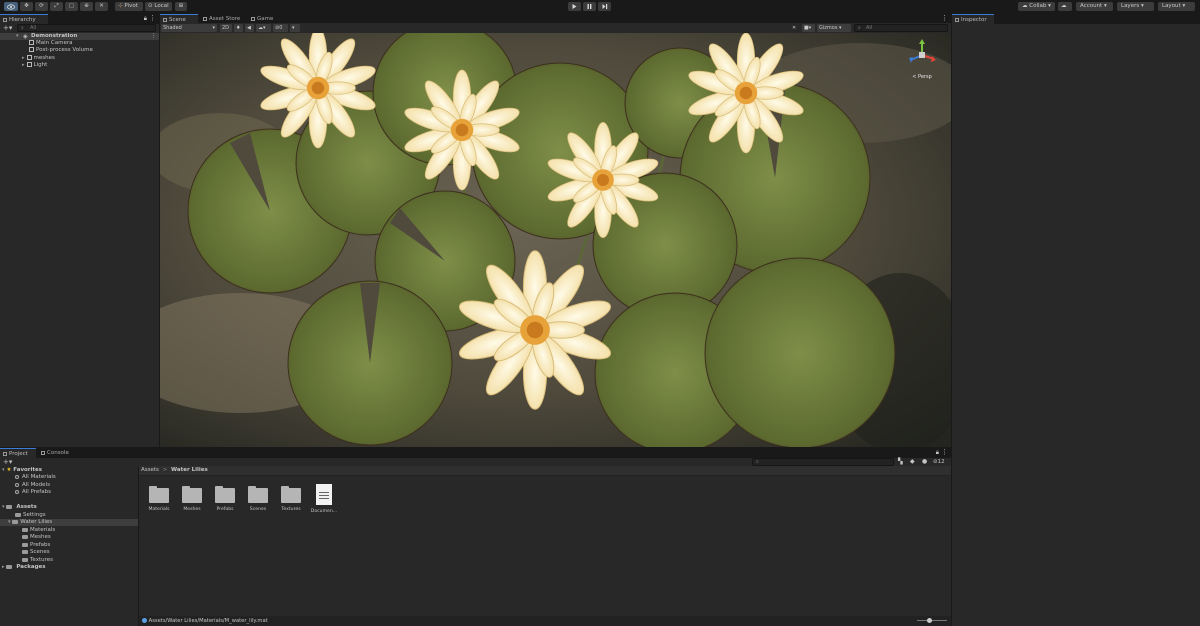  What do you see at coordinates (1094, 6) in the screenshot?
I see `account-dropdown: Account ▾` at bounding box center [1094, 6].